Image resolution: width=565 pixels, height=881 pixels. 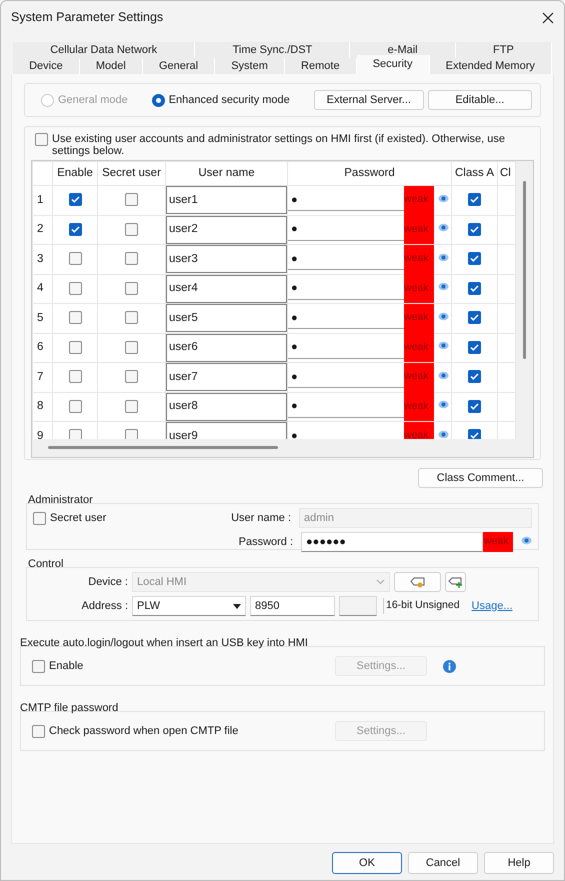 What do you see at coordinates (282, 143) in the screenshot?
I see `checkbox-option: Use existing user accounts and administrator settings on HMI first (if existed). Otherwise, use settings below.` at bounding box center [282, 143].